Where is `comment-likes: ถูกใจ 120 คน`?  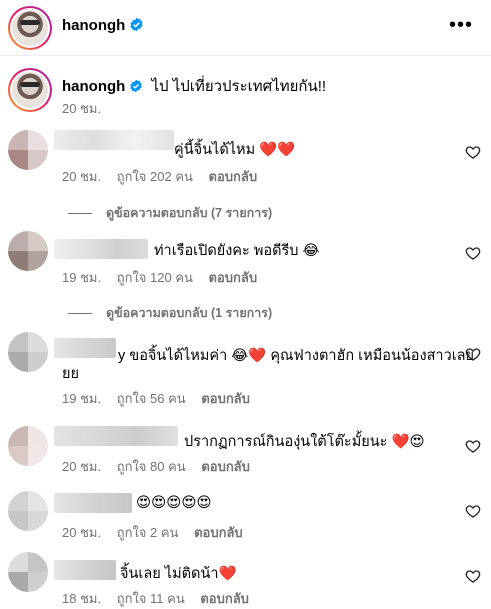 comment-likes: ถูกใจ 120 คน is located at coordinates (155, 277).